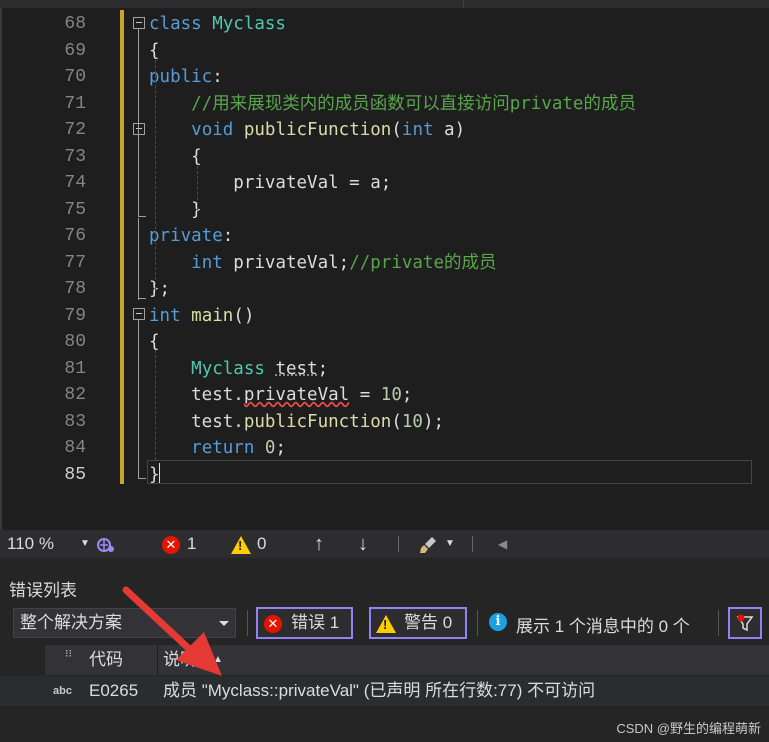 This screenshot has width=769, height=742. Describe the element at coordinates (172, 631) in the screenshot. I see `annotation-arrow` at that location.